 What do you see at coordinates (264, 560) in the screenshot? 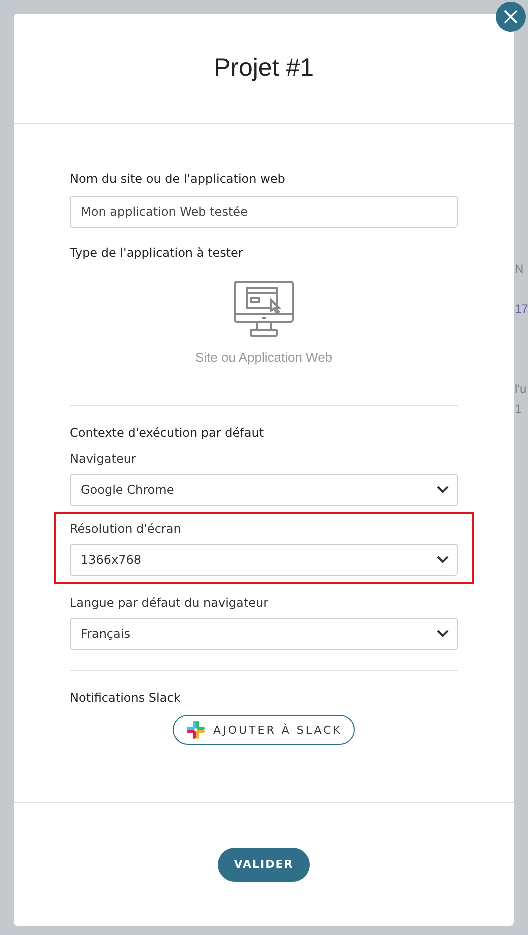
I see `select-field: 1366x768` at bounding box center [264, 560].